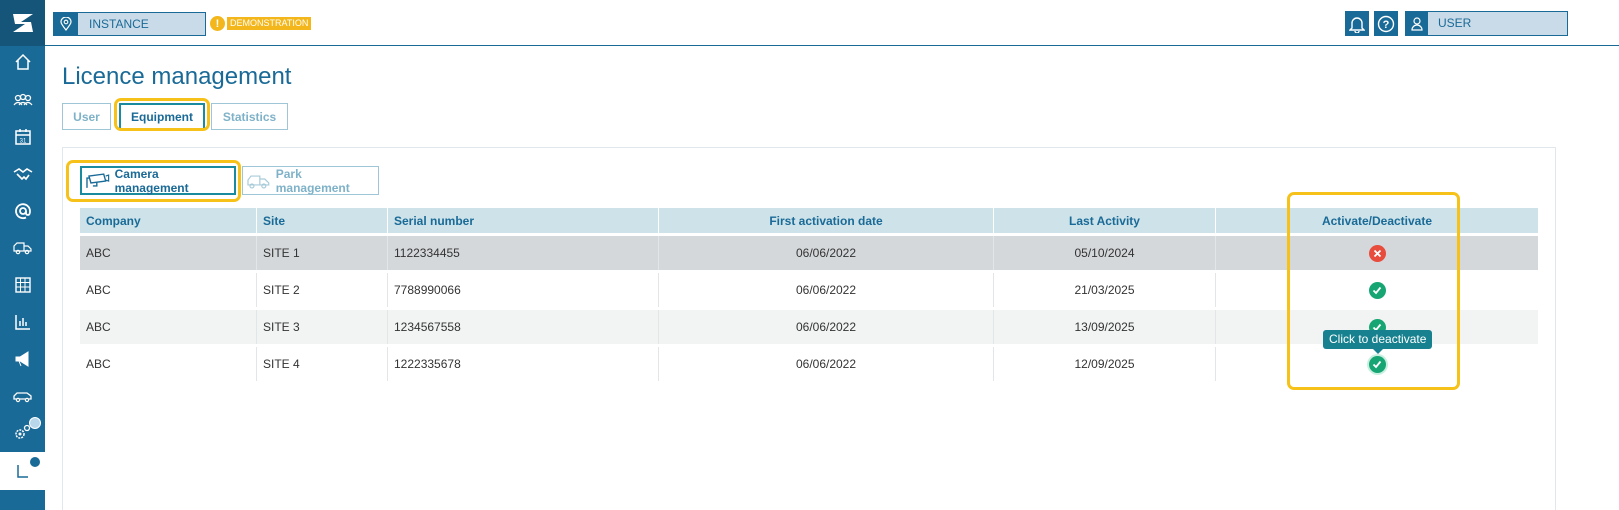 Image resolution: width=1619 pixels, height=510 pixels. I want to click on column-header-serial: Serial number, so click(523, 220).